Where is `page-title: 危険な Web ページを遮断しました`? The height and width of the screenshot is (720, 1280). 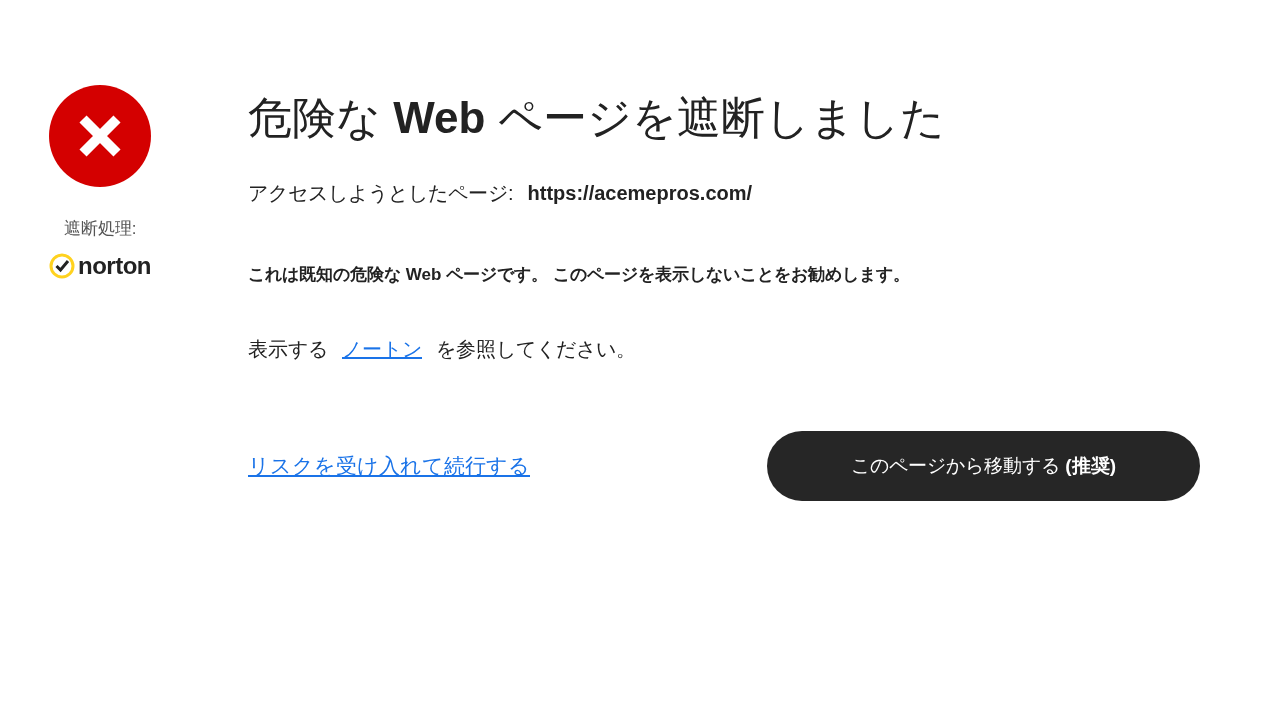
page-title: 危険な Web ページを遮断しました is located at coordinates (597, 118).